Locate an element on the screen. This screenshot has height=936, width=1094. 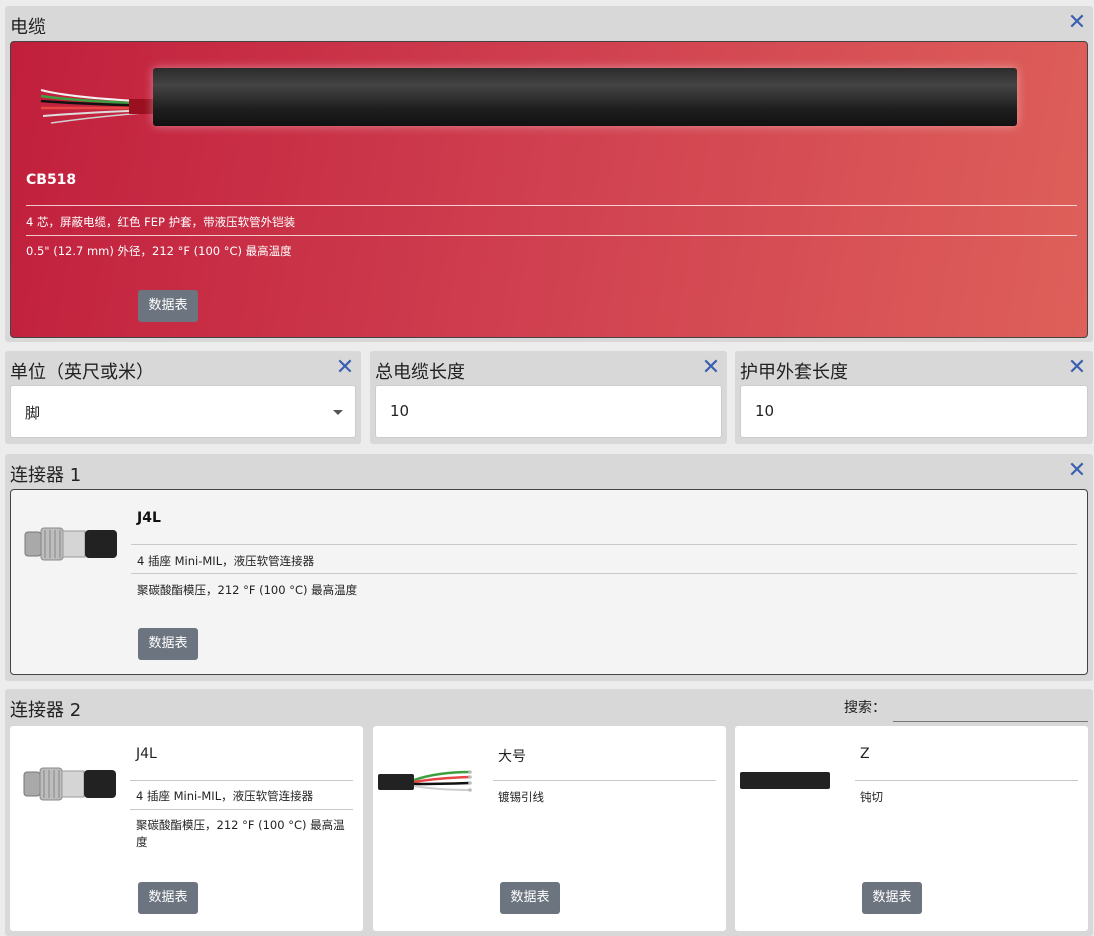
option-description: 4 插座 Mini-MIL，液压软管连接器 is located at coordinates (225, 796).